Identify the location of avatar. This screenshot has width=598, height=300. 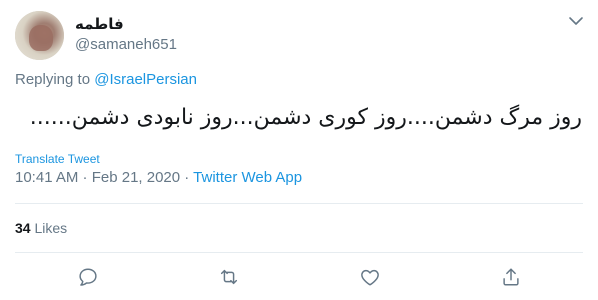
(39, 35).